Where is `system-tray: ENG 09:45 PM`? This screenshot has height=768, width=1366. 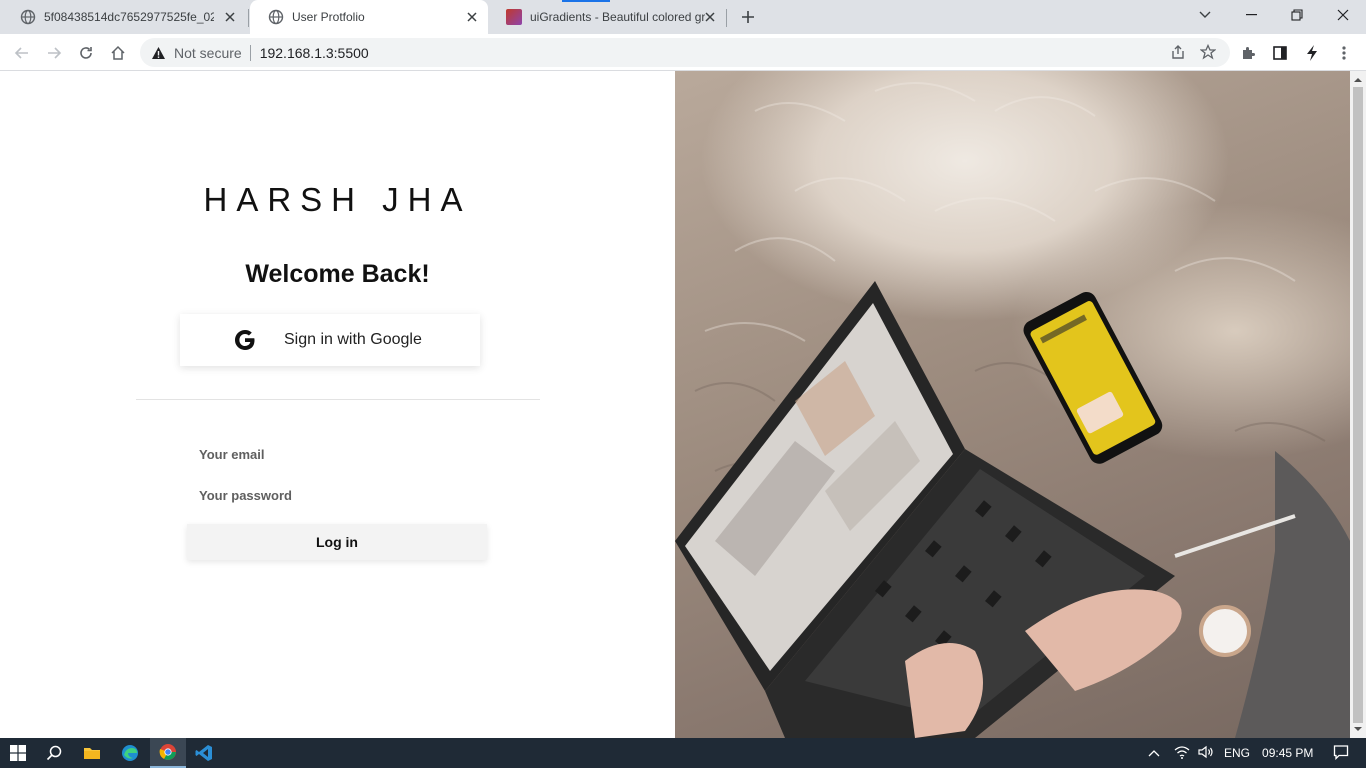
system-tray: ENG 09:45 PM is located at coordinates (1248, 753).